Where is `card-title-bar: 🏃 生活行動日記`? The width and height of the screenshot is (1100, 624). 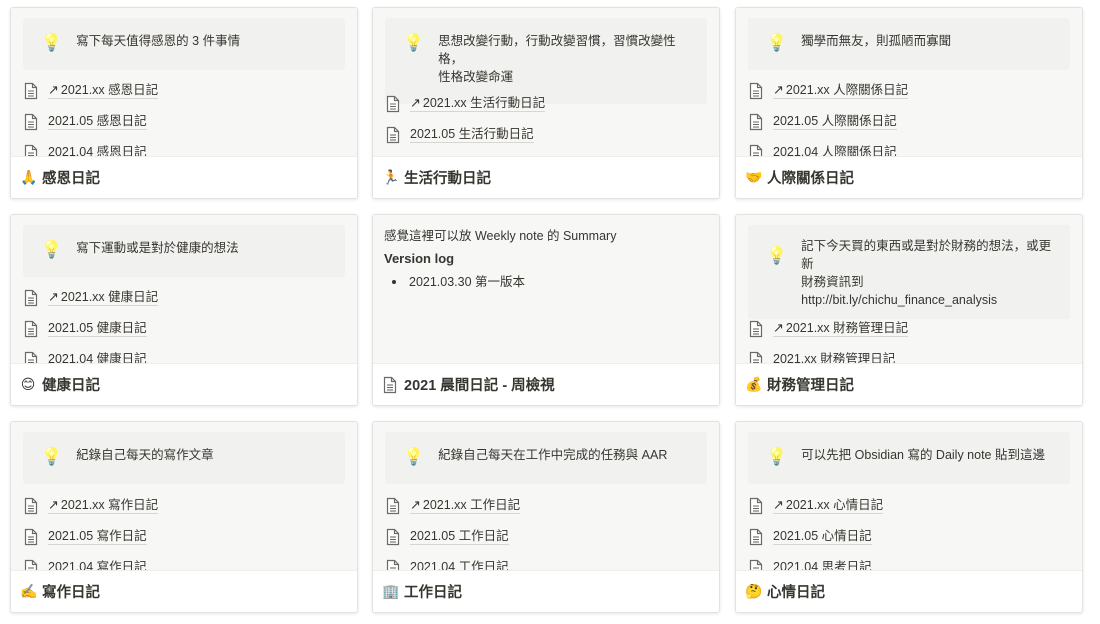
card-title-bar: 🏃 生活行動日記 is located at coordinates (546, 177).